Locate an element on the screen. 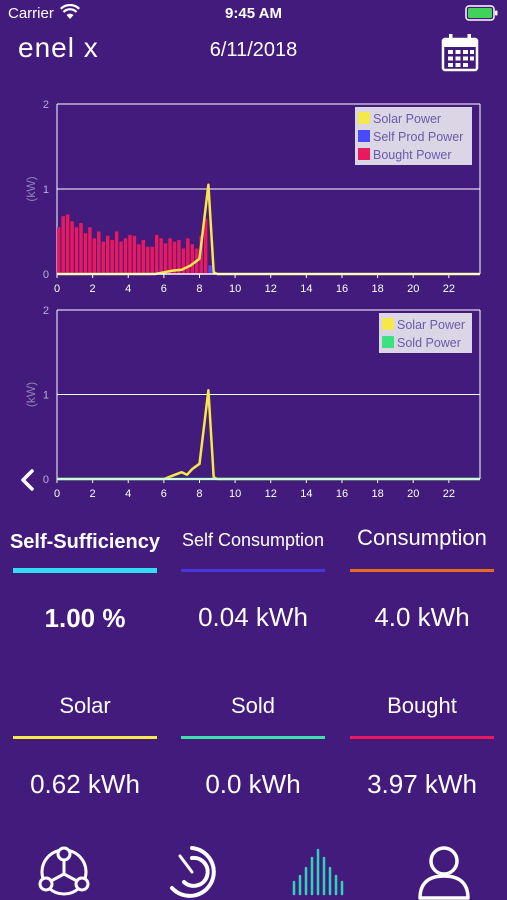 This screenshot has width=507, height=900. bought-stat: Bought 3.97 kWh is located at coordinates (422, 743).